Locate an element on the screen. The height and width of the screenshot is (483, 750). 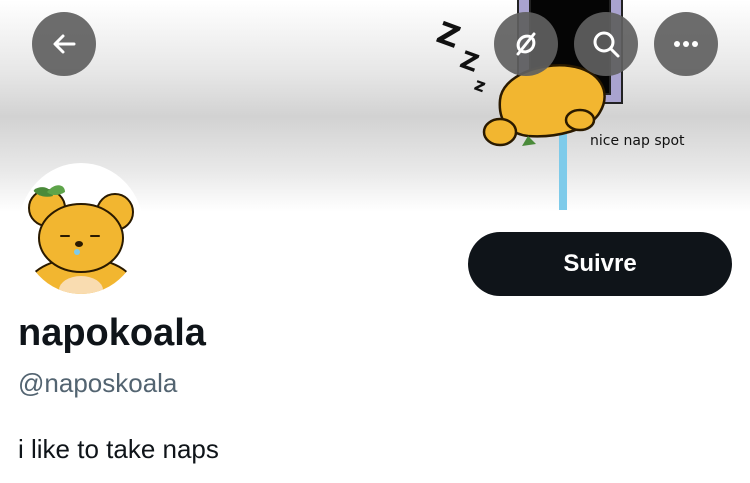
arrow-left-icon is located at coordinates (64, 44).